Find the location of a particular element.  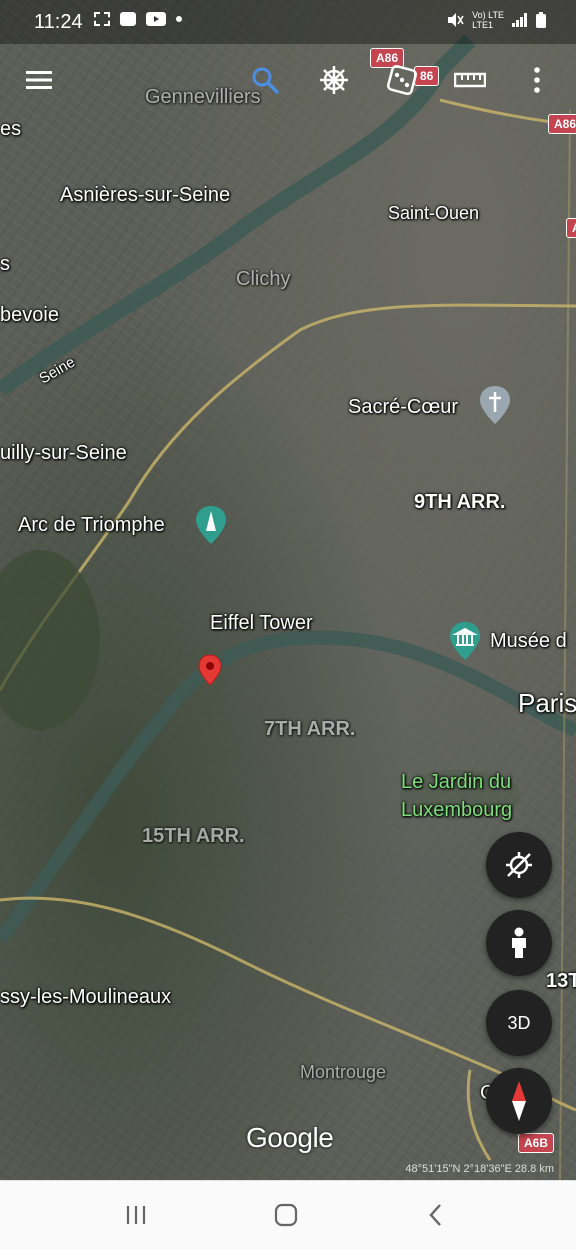

menu-button is located at coordinates (39, 80).